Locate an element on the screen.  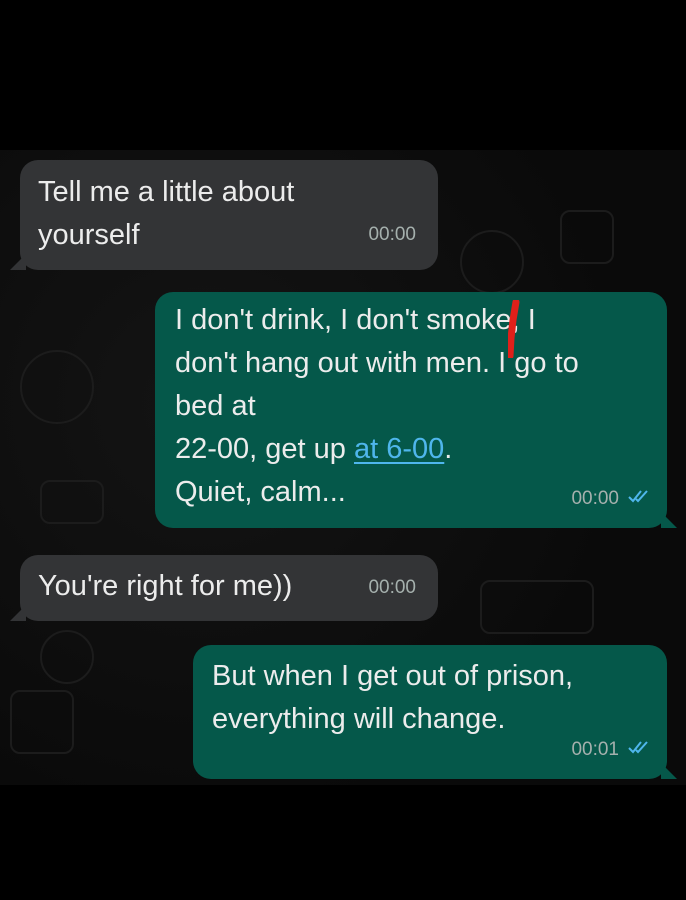
message-meta: 00:00 is located at coordinates (611, 498).